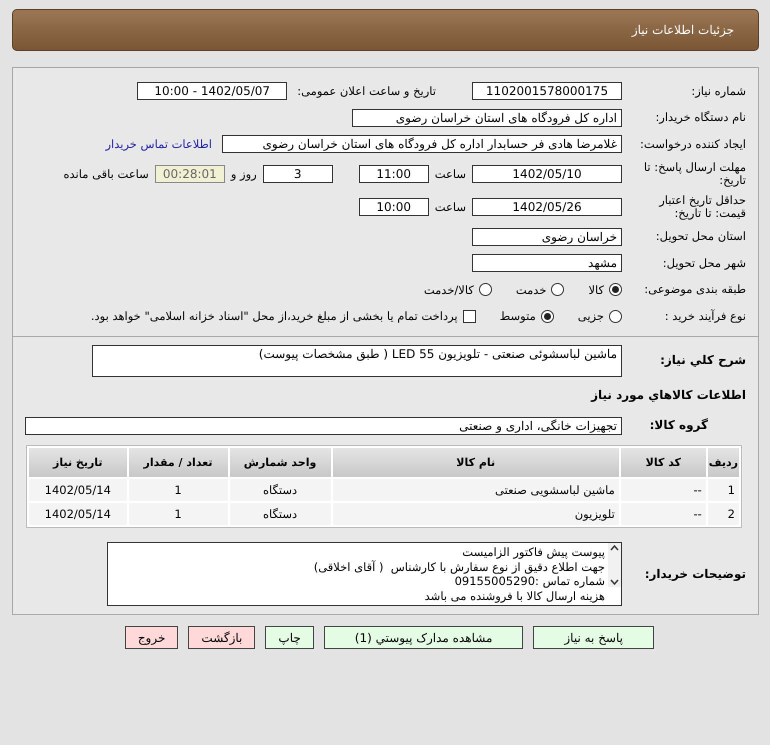  Describe the element at coordinates (668, 395) in the screenshot. I see `section-heading: اطلاعات کالاهاي مورد نياز` at that location.